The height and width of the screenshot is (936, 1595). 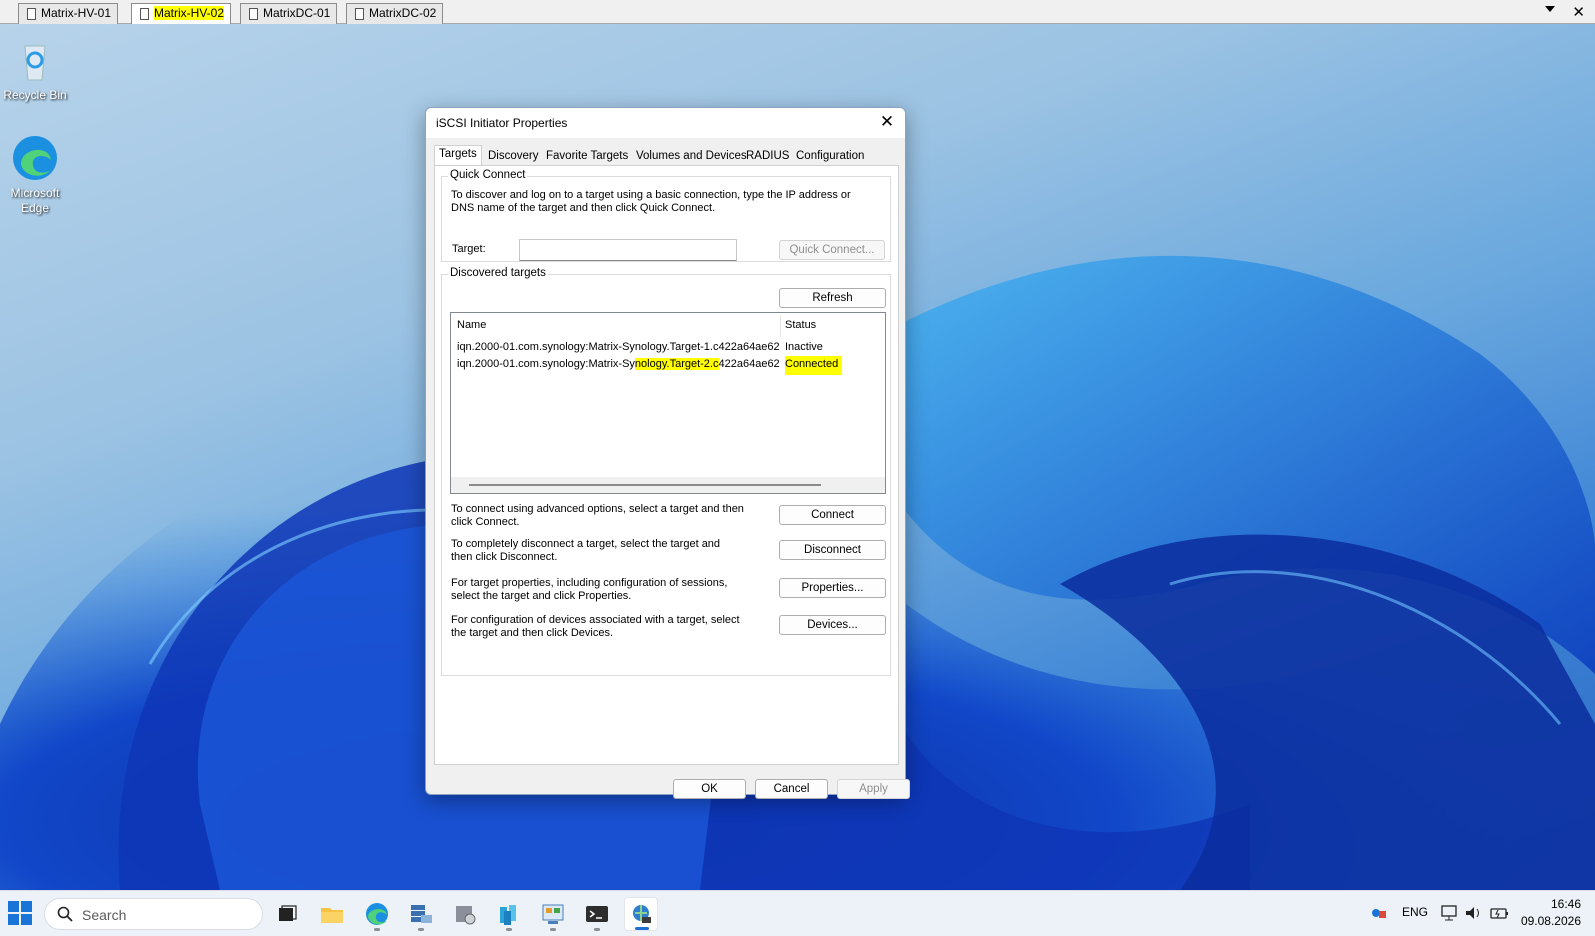 I want to click on clock-time: 16:46, so click(x=1565, y=904).